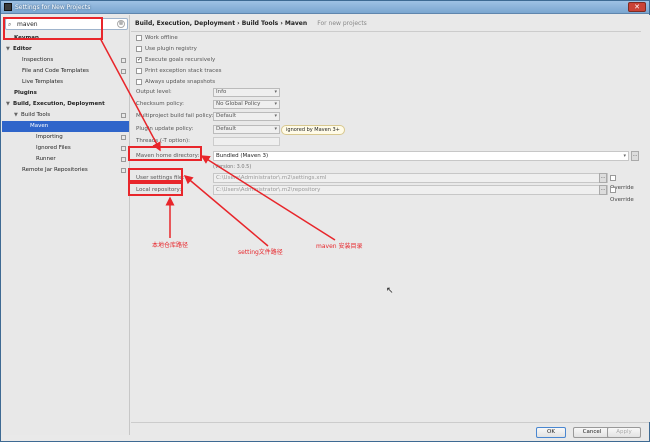 The height and width of the screenshot is (442, 650). Describe the element at coordinates (53, 7) in the screenshot. I see `window-title: Settings for New Projects` at that location.